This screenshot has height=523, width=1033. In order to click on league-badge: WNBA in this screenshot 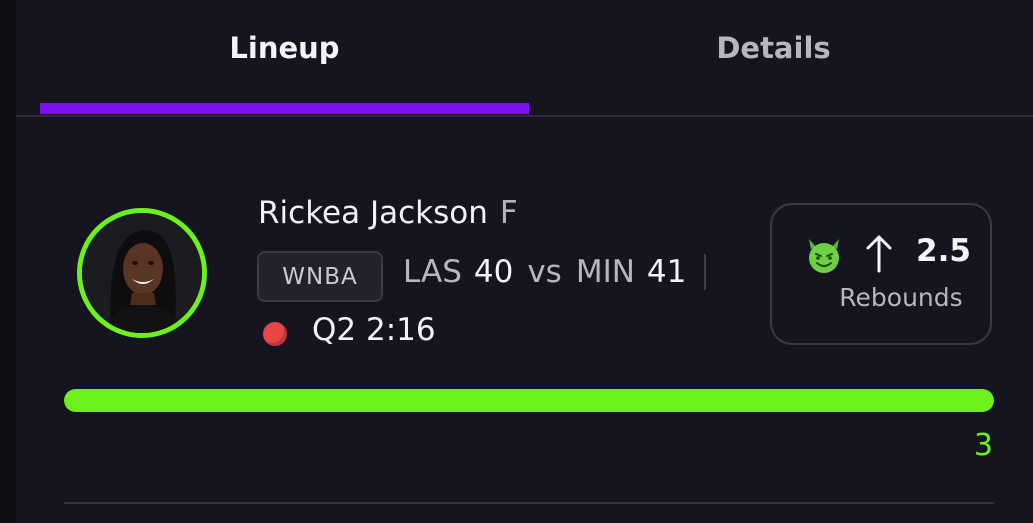, I will do `click(320, 276)`.